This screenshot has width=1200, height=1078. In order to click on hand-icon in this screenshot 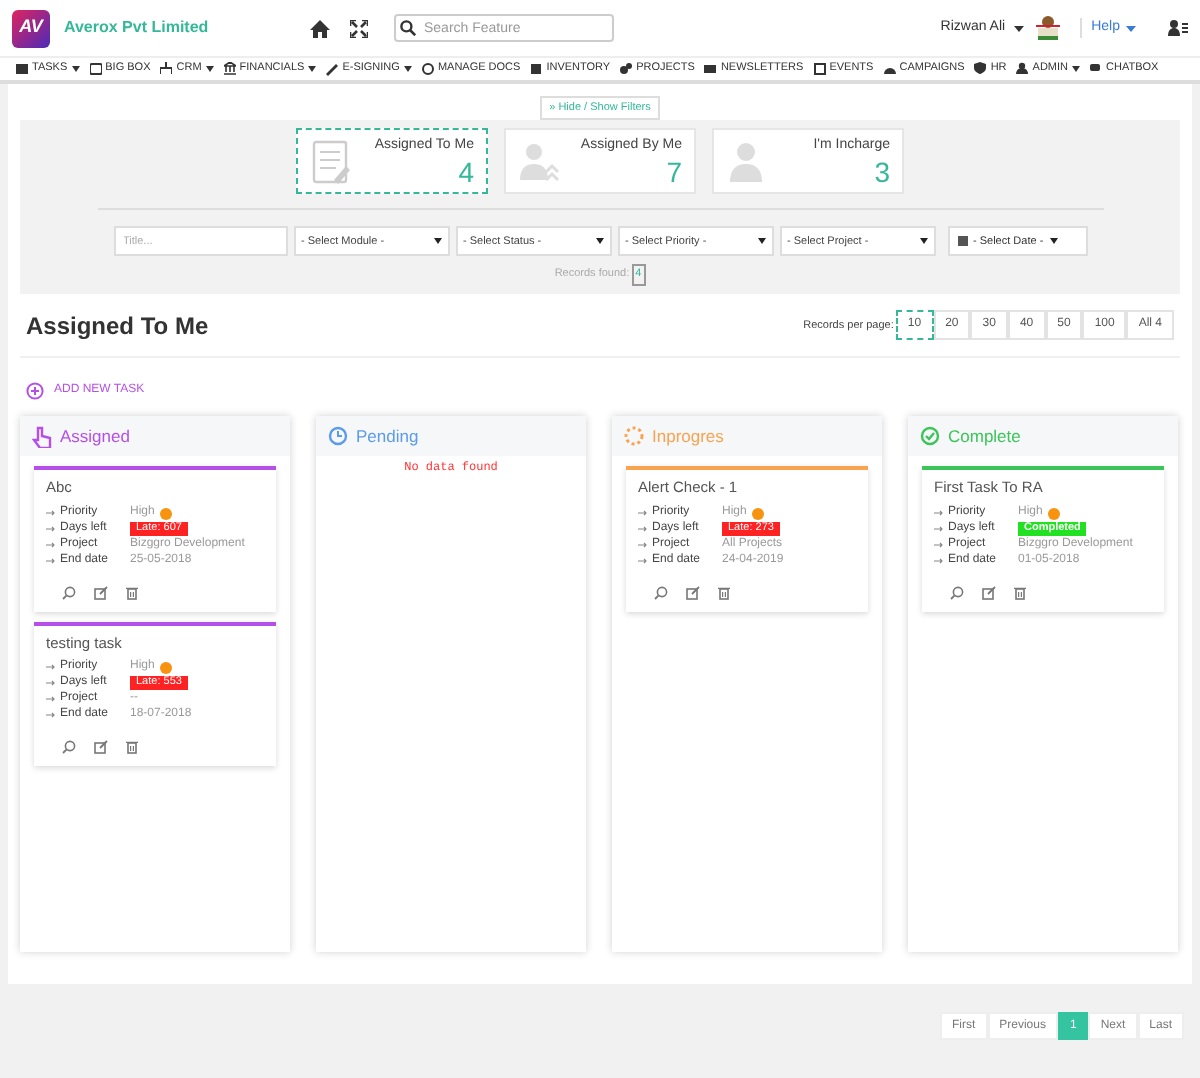, I will do `click(42, 436)`.